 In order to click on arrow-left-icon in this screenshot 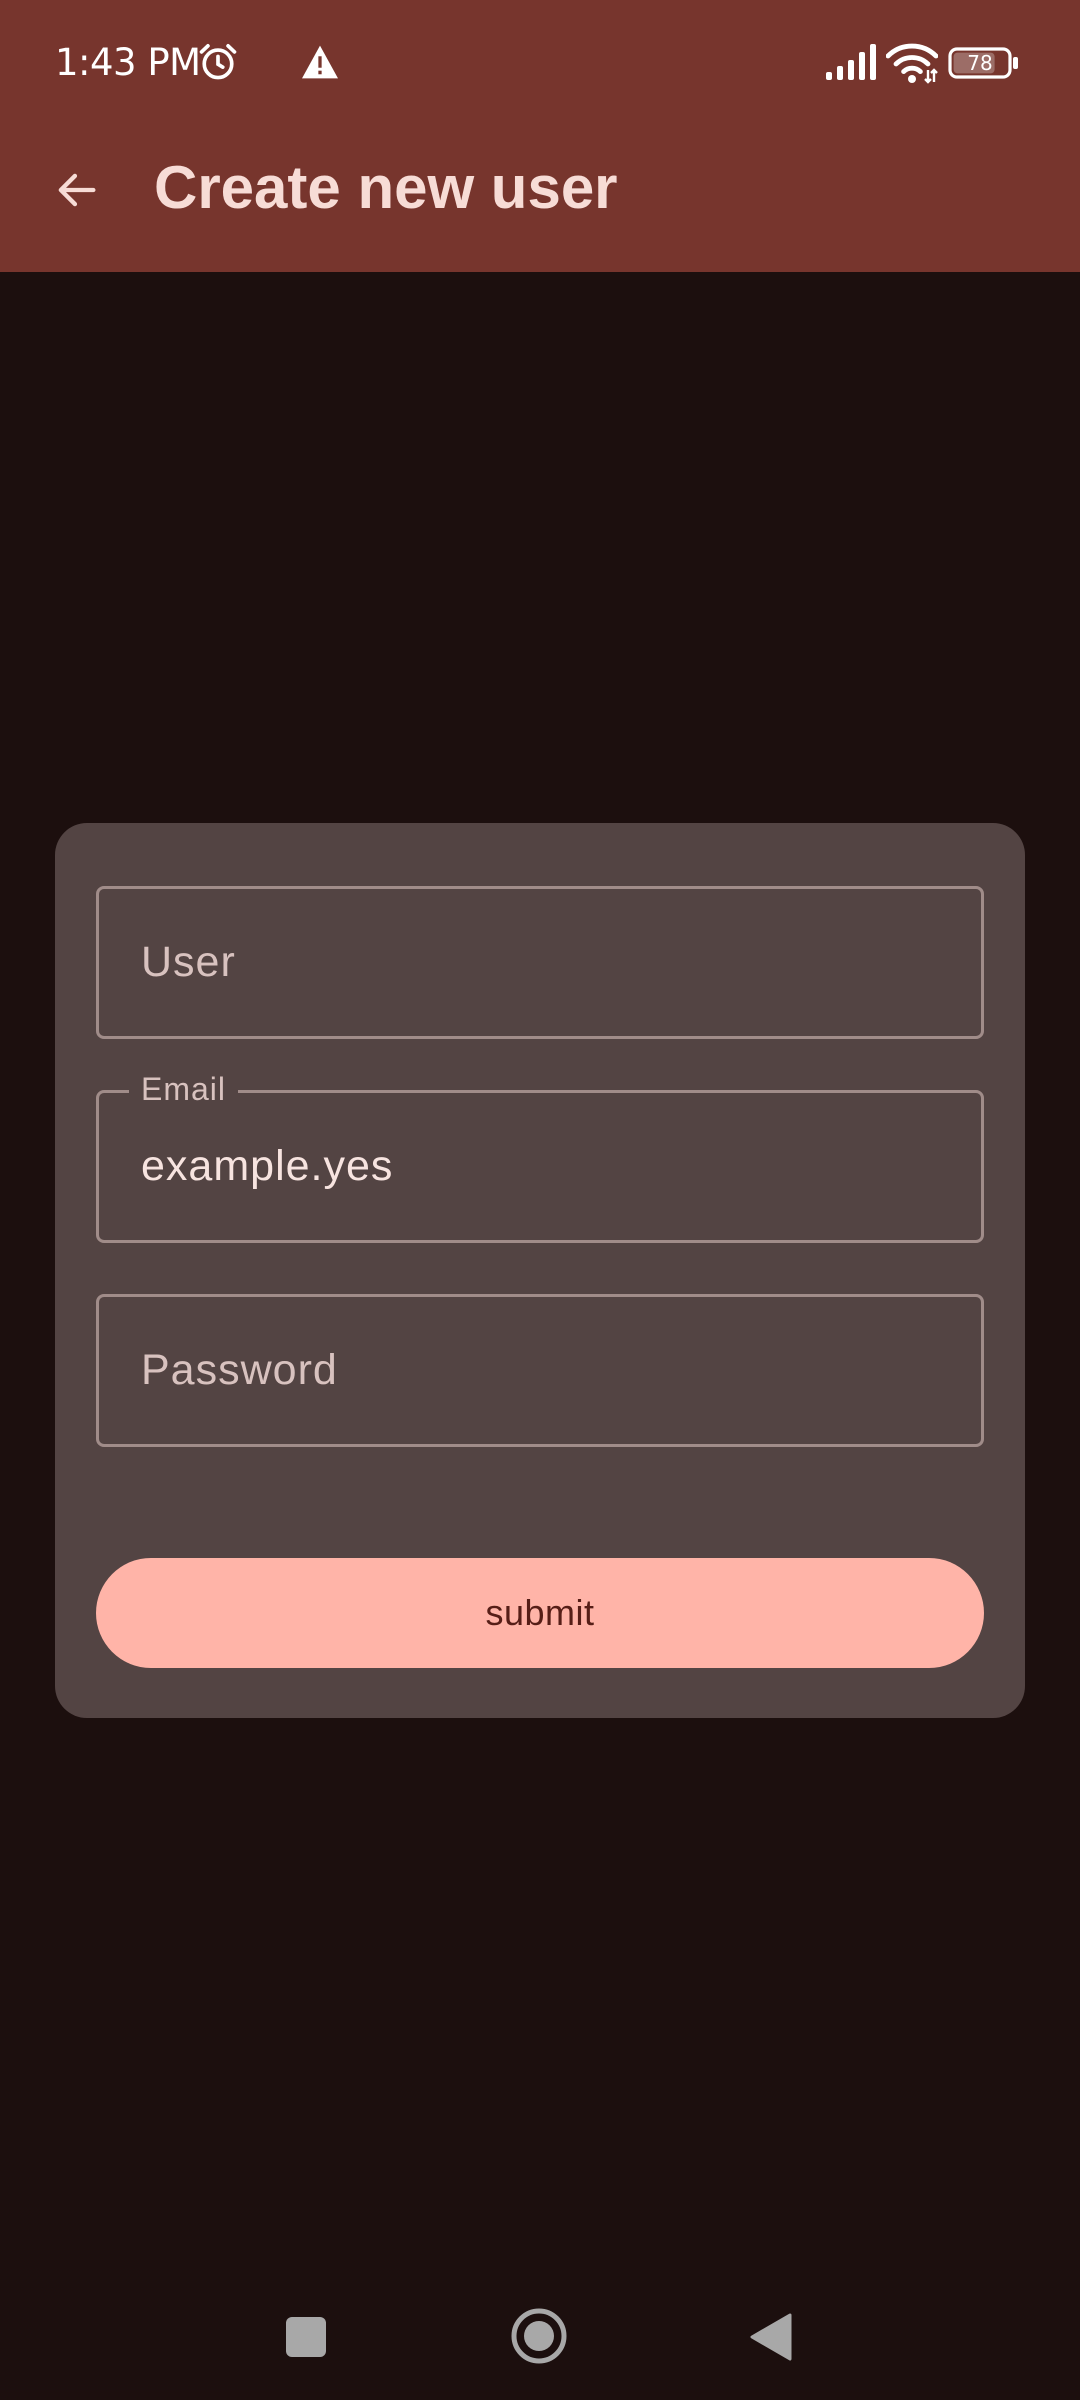, I will do `click(77, 190)`.